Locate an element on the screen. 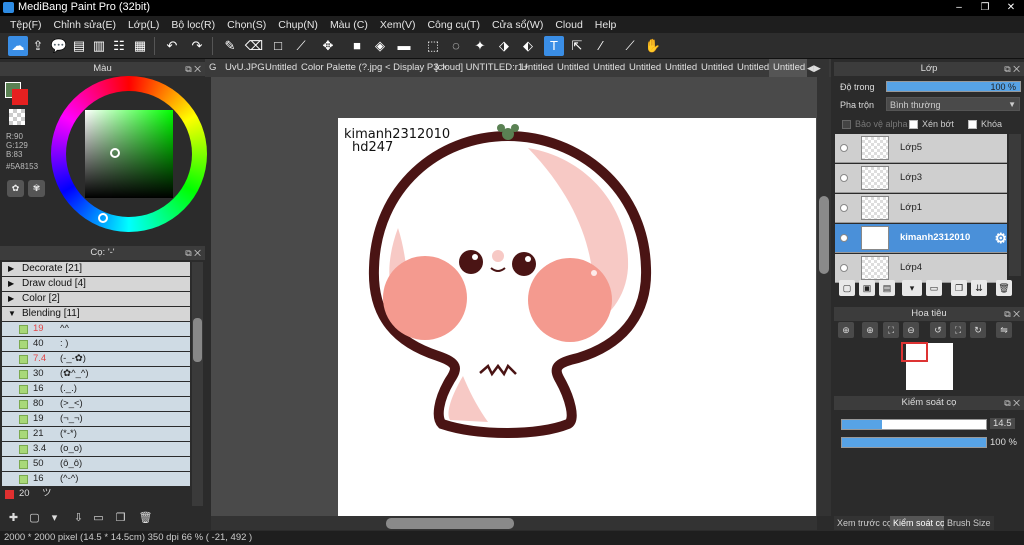  select-tool-icon: ⬚ is located at coordinates (433, 46).